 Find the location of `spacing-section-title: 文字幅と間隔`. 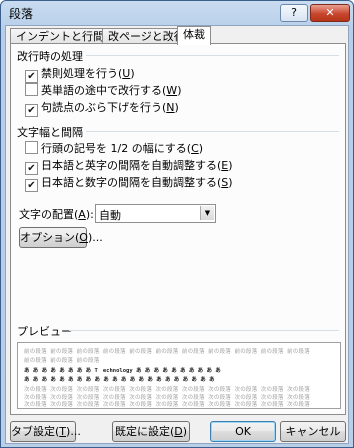

spacing-section-title: 文字幅と間隔 is located at coordinates (50, 132).